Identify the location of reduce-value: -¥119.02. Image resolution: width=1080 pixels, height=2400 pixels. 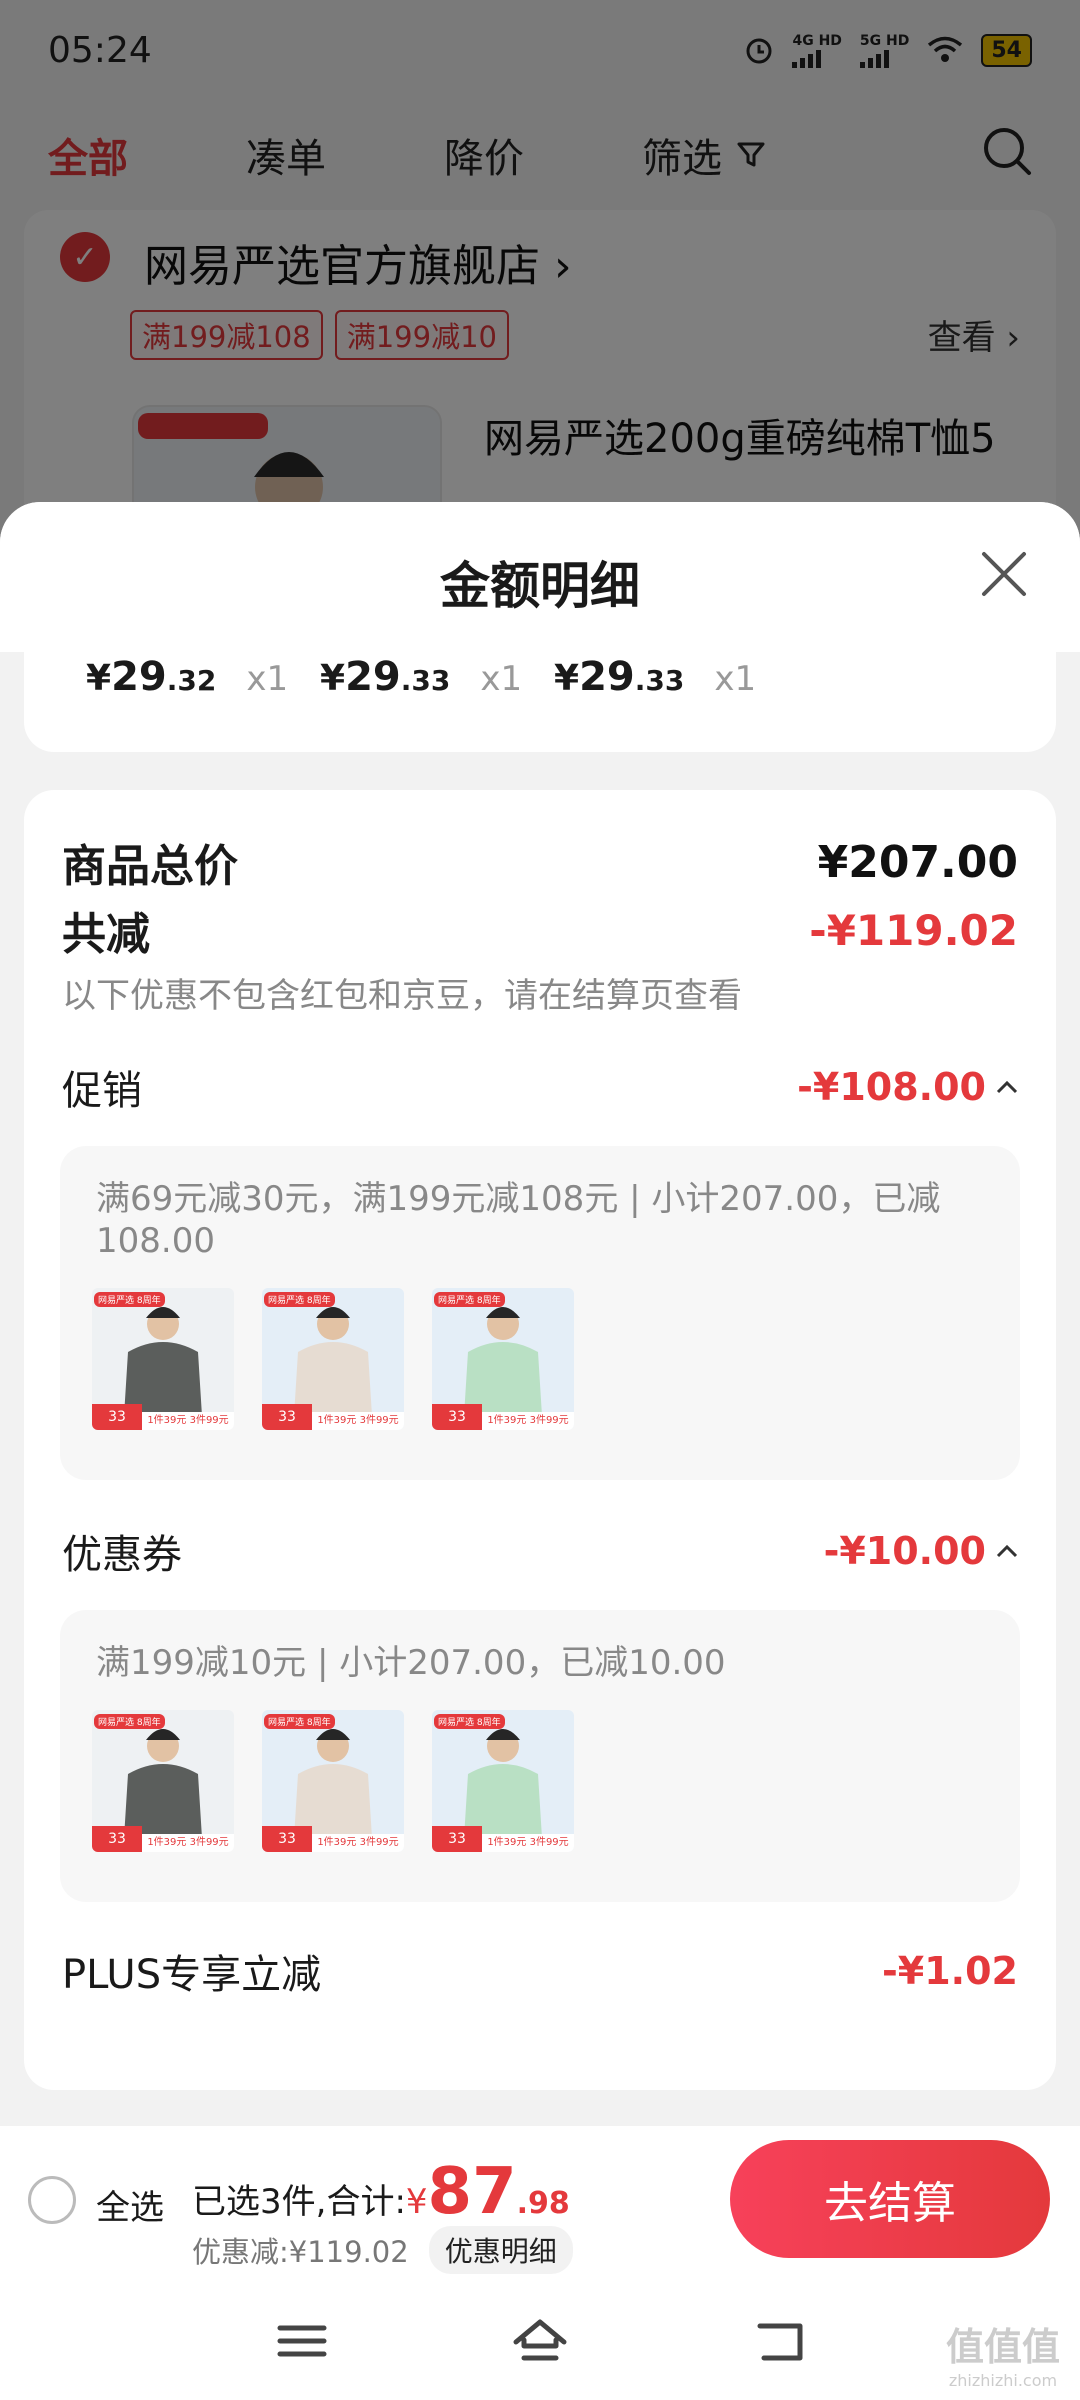
(913, 930).